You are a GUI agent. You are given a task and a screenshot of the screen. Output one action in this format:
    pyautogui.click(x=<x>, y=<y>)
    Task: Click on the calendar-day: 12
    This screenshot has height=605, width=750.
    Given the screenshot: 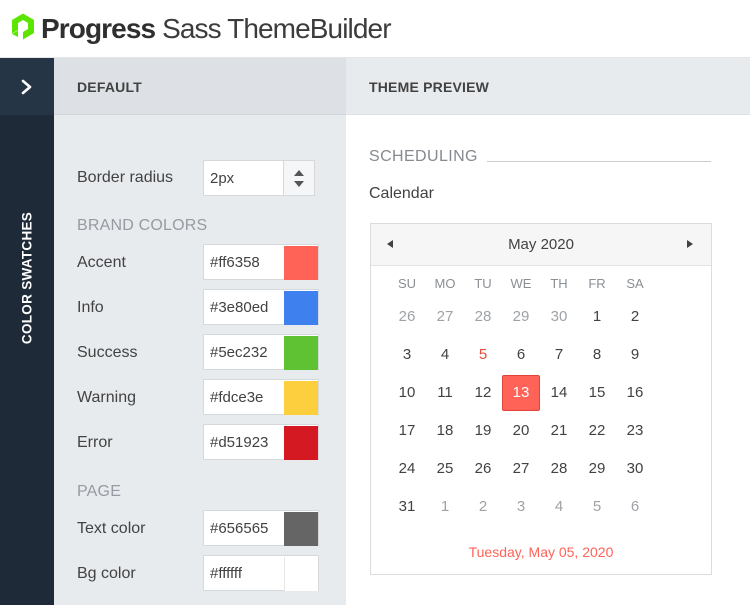 What is the action you would take?
    pyautogui.click(x=483, y=393)
    